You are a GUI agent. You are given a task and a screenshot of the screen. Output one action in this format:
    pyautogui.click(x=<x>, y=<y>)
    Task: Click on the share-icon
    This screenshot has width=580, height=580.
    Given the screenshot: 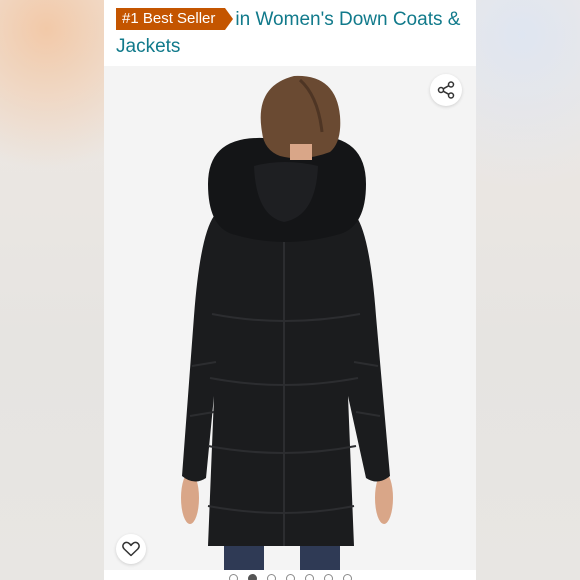 What is the action you would take?
    pyautogui.click(x=446, y=90)
    